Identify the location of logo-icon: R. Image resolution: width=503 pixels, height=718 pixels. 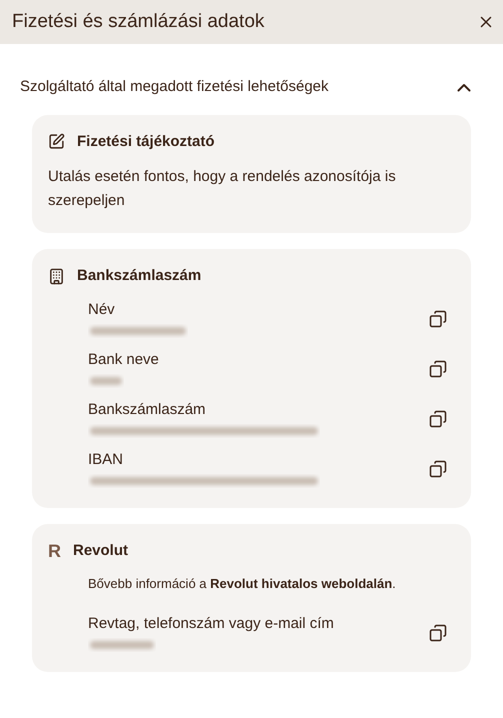
(54, 551).